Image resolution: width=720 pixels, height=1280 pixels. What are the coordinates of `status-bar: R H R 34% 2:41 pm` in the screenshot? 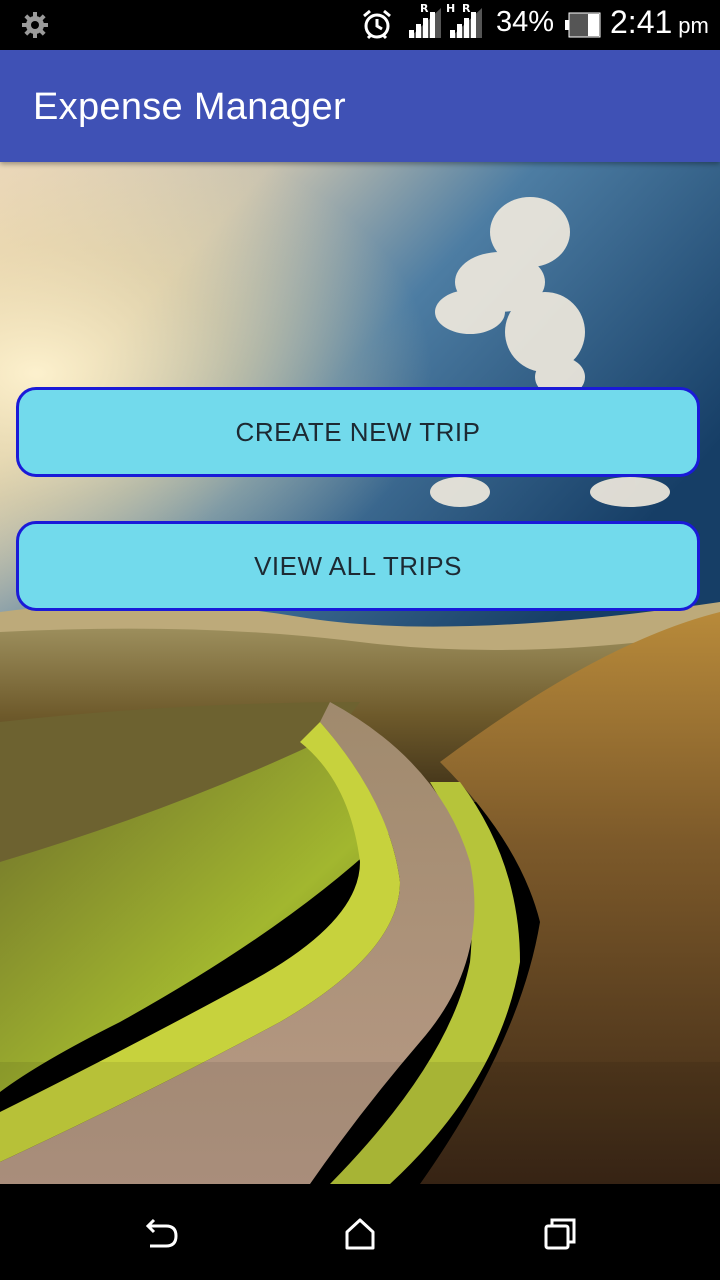 It's located at (360, 25).